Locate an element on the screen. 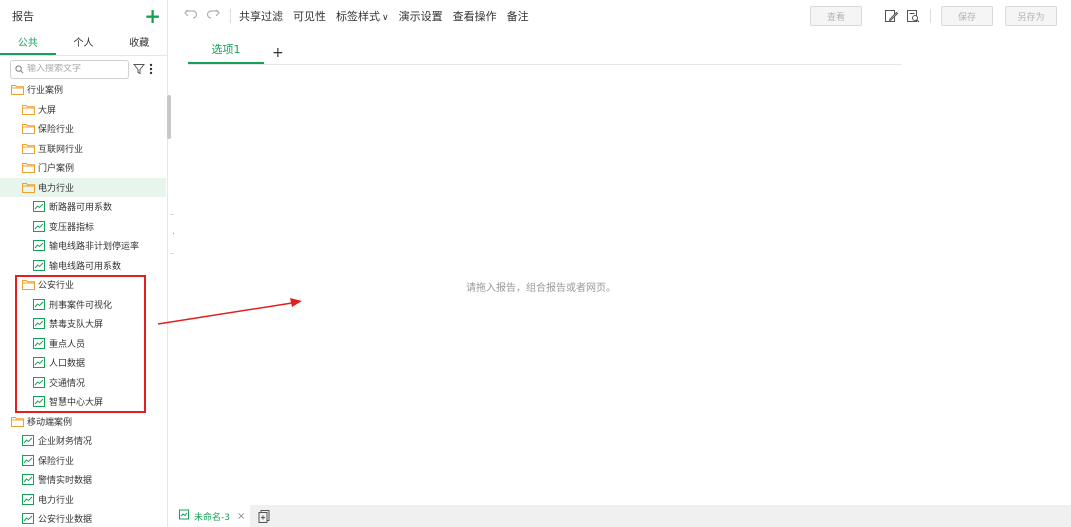 Image resolution: width=1071 pixels, height=527 pixels. chevron-down-icon: ∨ is located at coordinates (385, 18).